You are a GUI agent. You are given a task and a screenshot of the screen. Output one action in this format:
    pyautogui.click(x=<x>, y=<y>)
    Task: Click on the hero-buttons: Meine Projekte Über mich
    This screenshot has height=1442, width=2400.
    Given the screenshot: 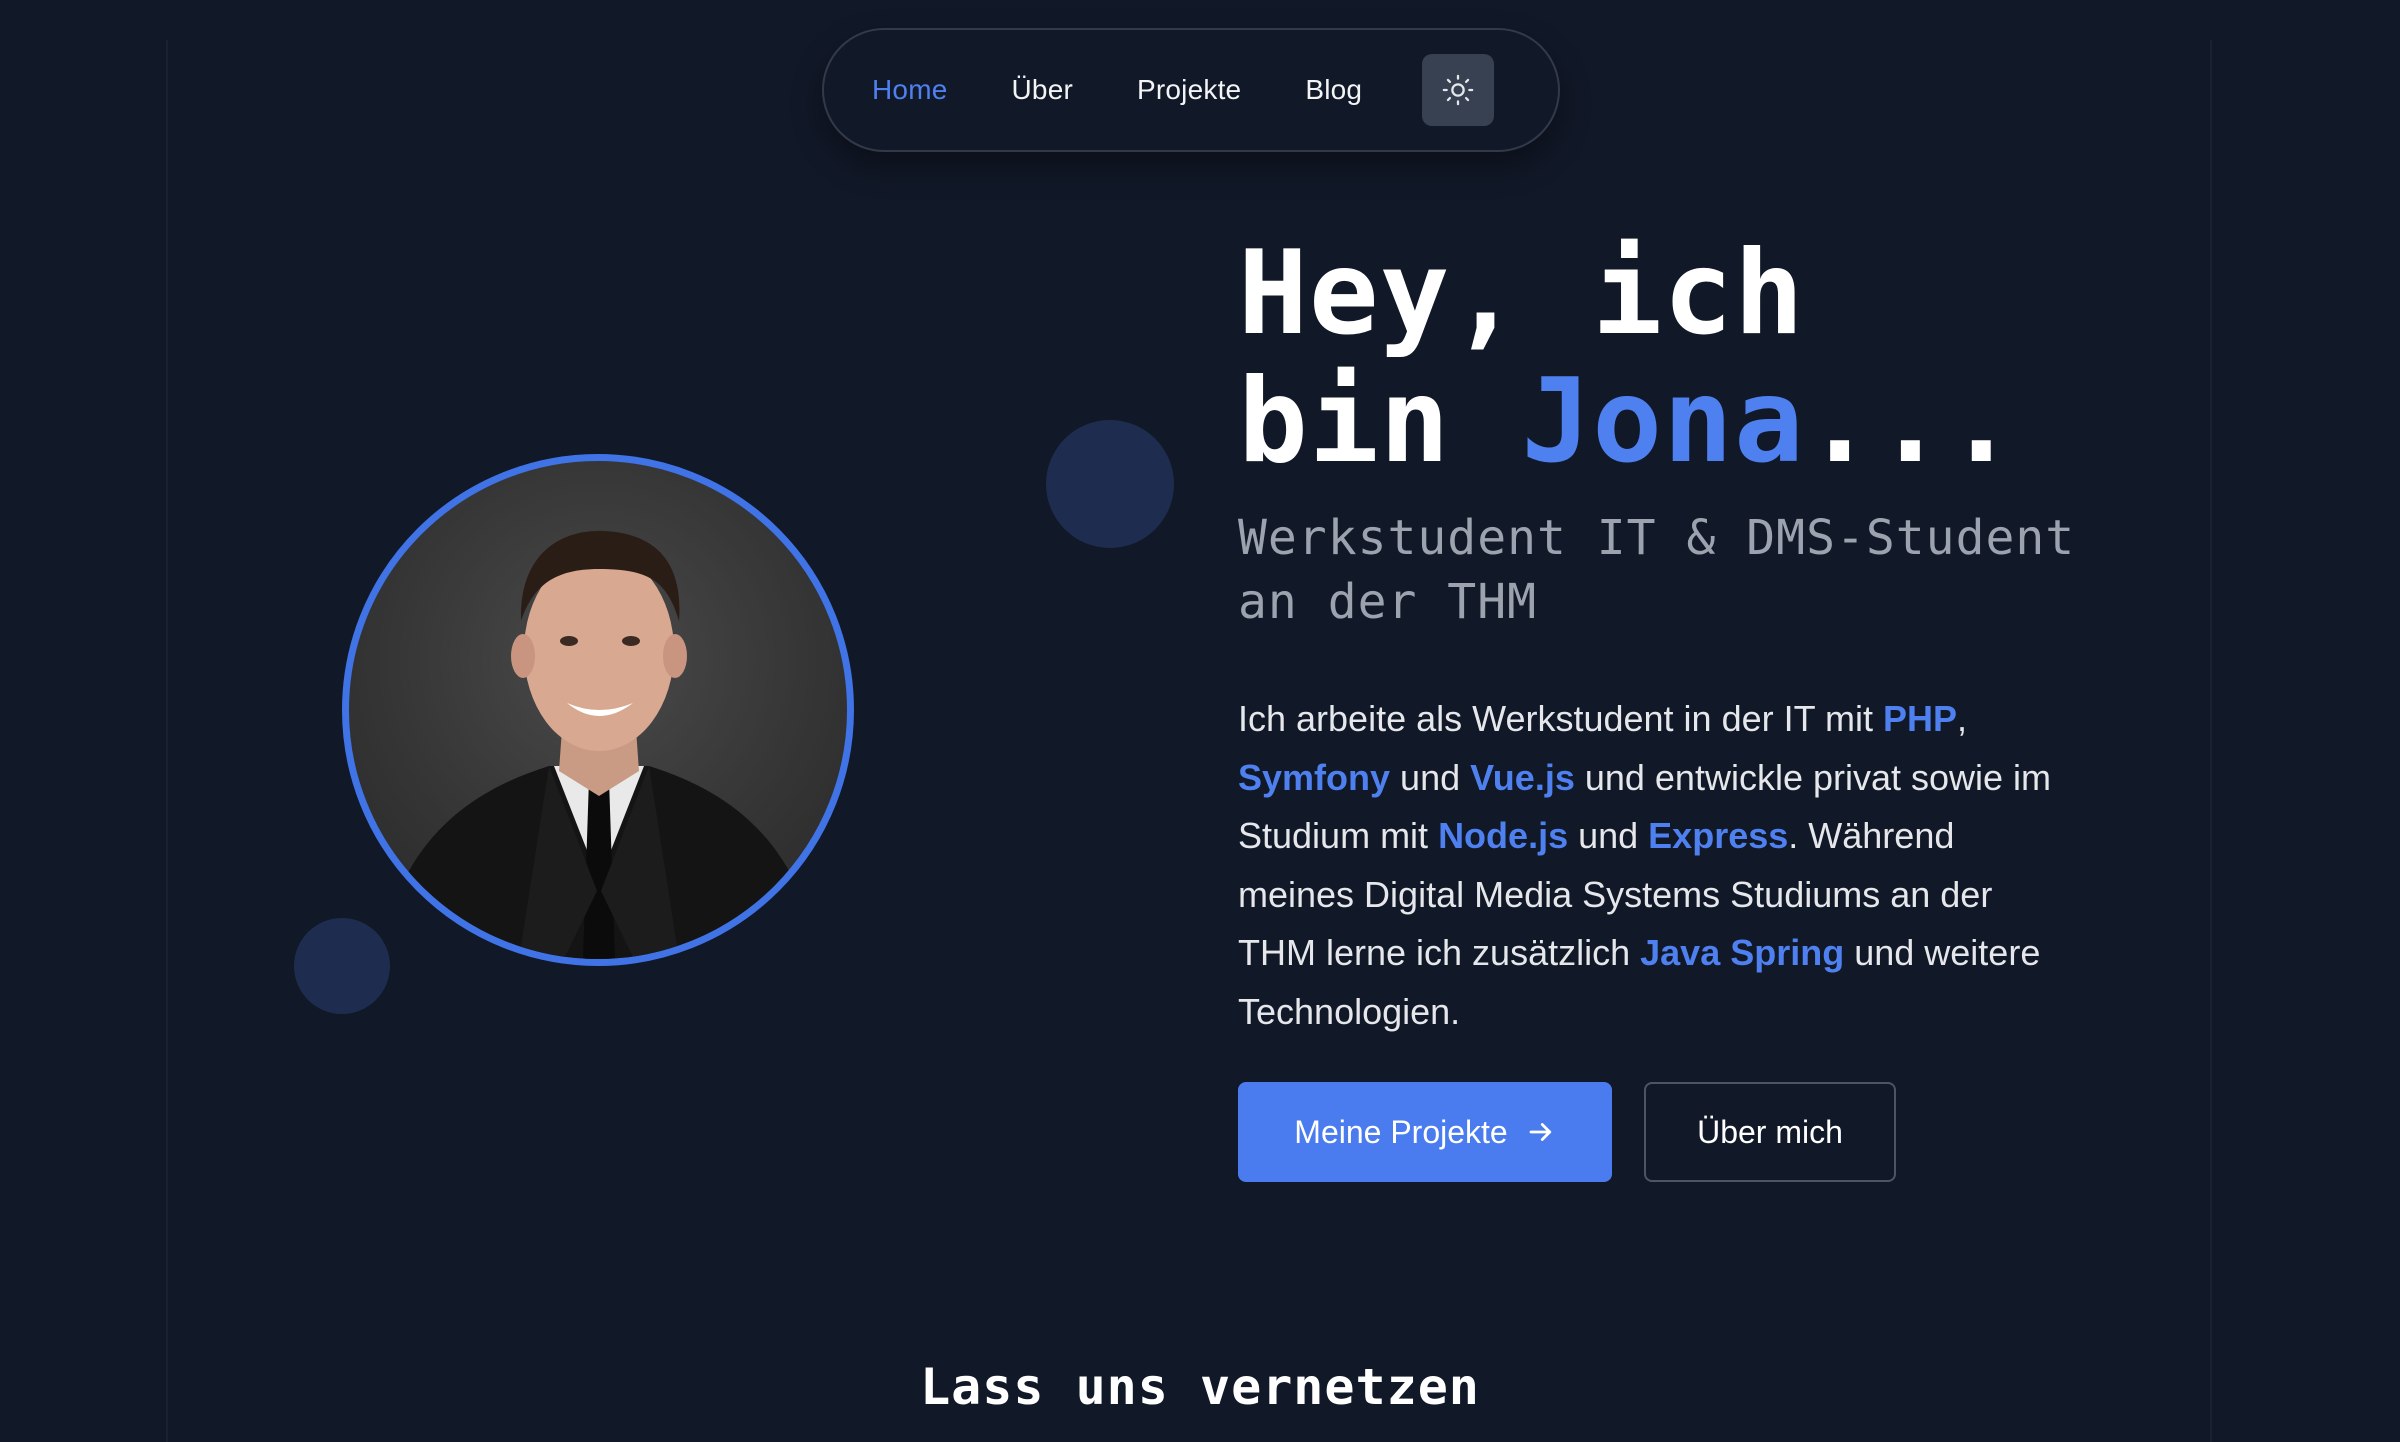 What is the action you would take?
    pyautogui.click(x=1567, y=1132)
    